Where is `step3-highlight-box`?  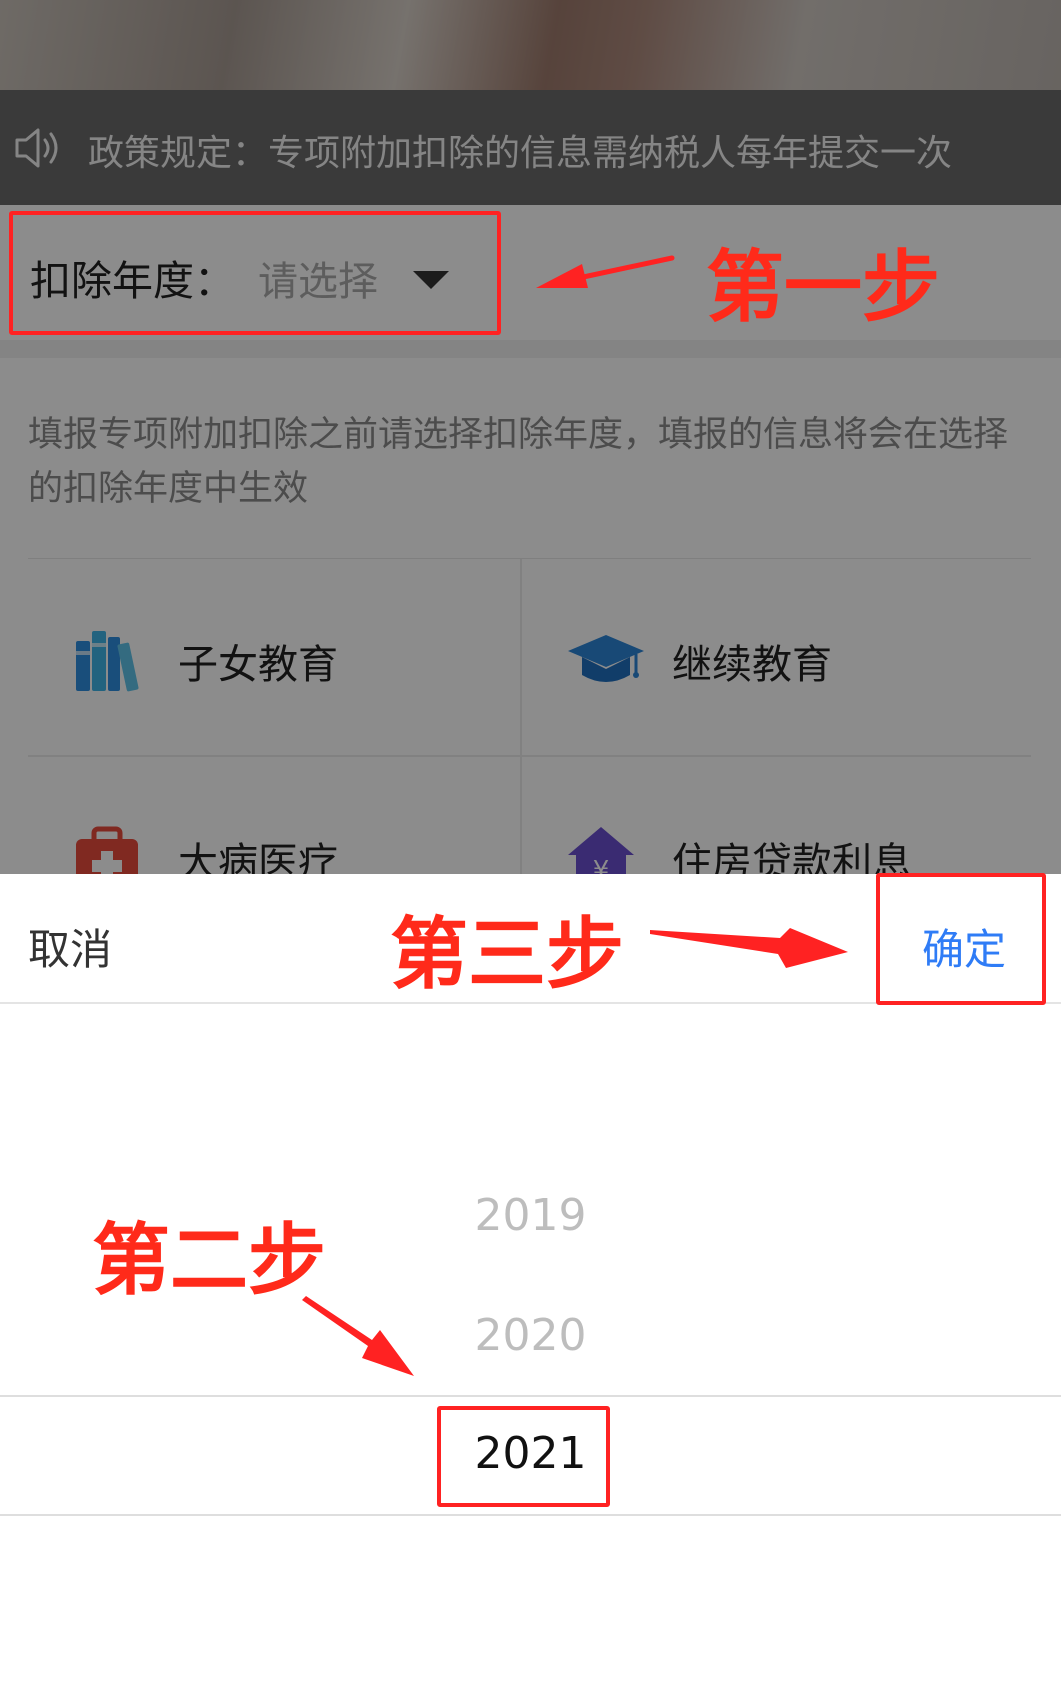 step3-highlight-box is located at coordinates (961, 939).